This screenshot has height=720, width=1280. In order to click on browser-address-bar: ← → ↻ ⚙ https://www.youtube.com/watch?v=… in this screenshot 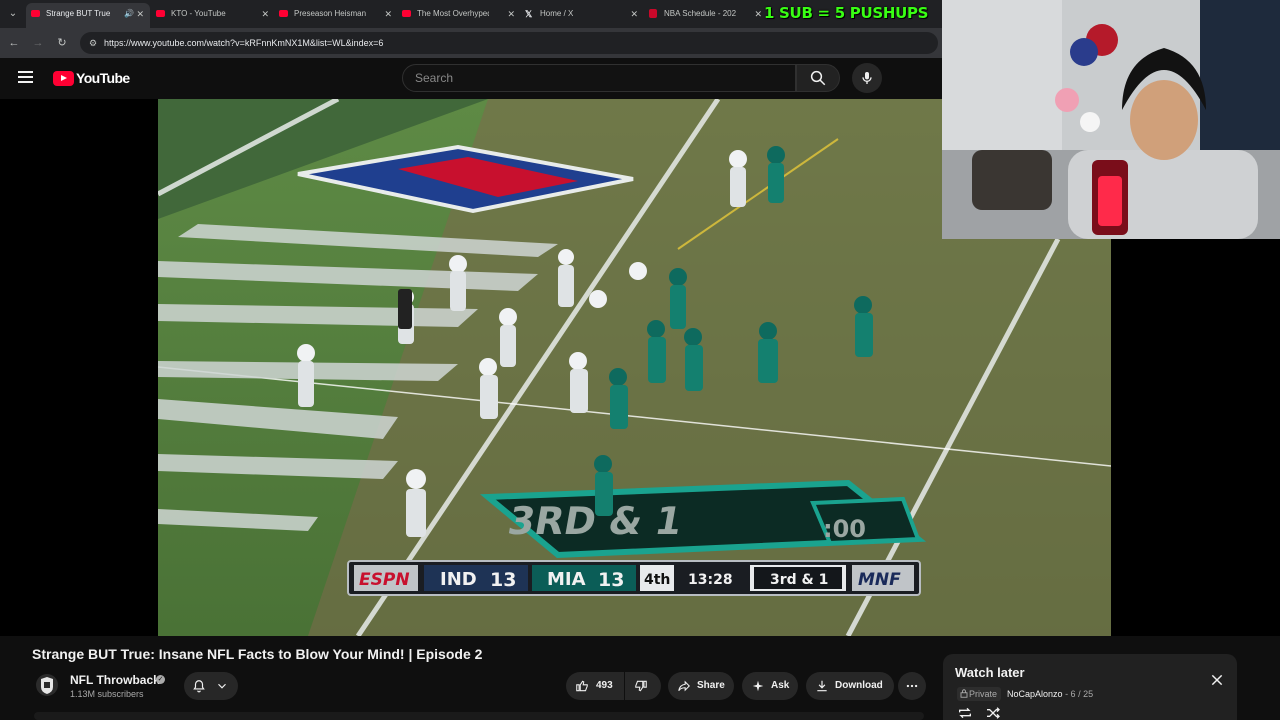, I will do `click(471, 43)`.